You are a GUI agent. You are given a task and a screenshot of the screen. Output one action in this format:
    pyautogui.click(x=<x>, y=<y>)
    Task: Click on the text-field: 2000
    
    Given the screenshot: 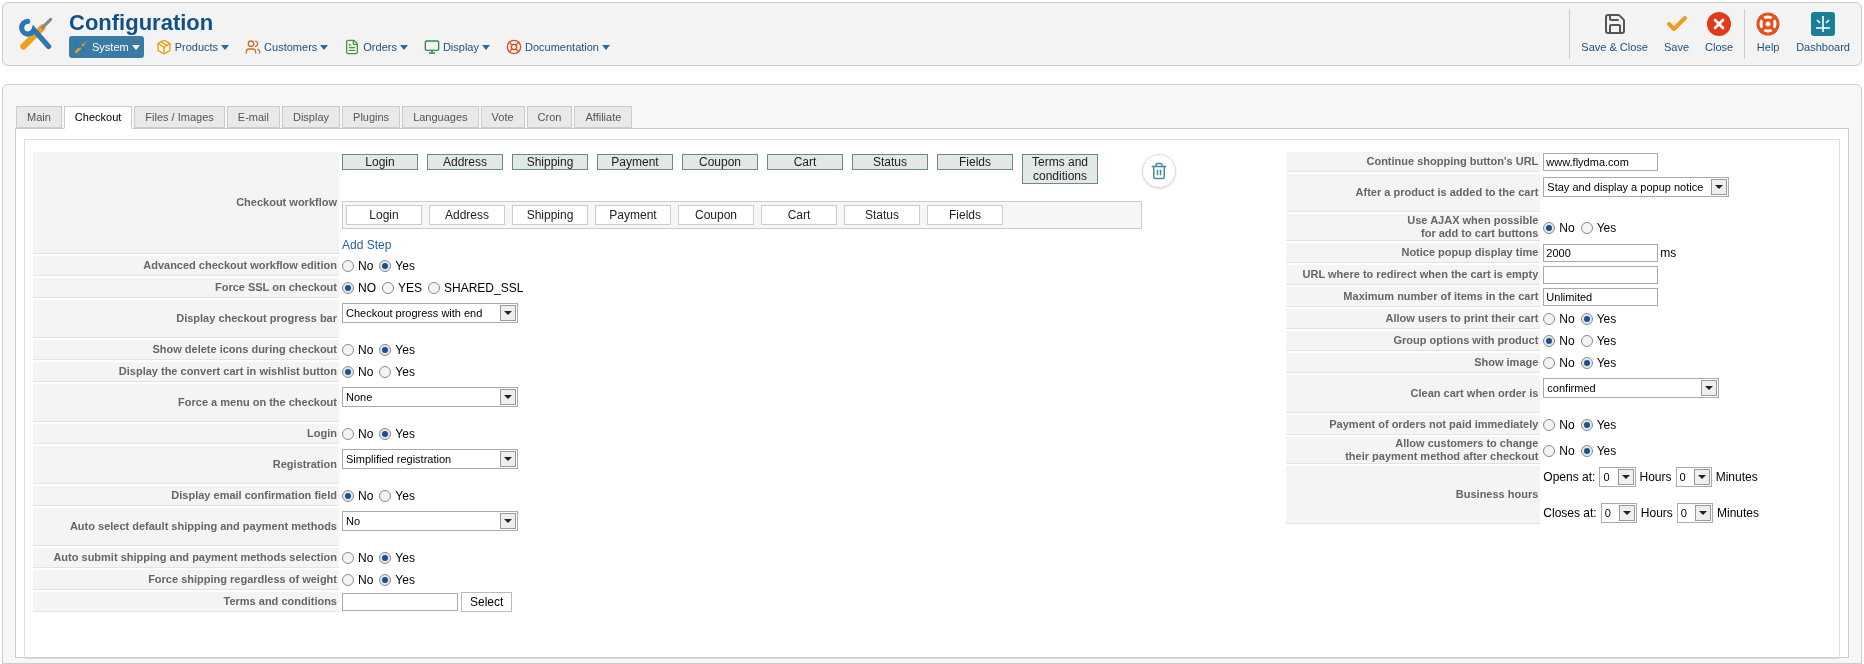 What is the action you would take?
    pyautogui.click(x=1601, y=253)
    